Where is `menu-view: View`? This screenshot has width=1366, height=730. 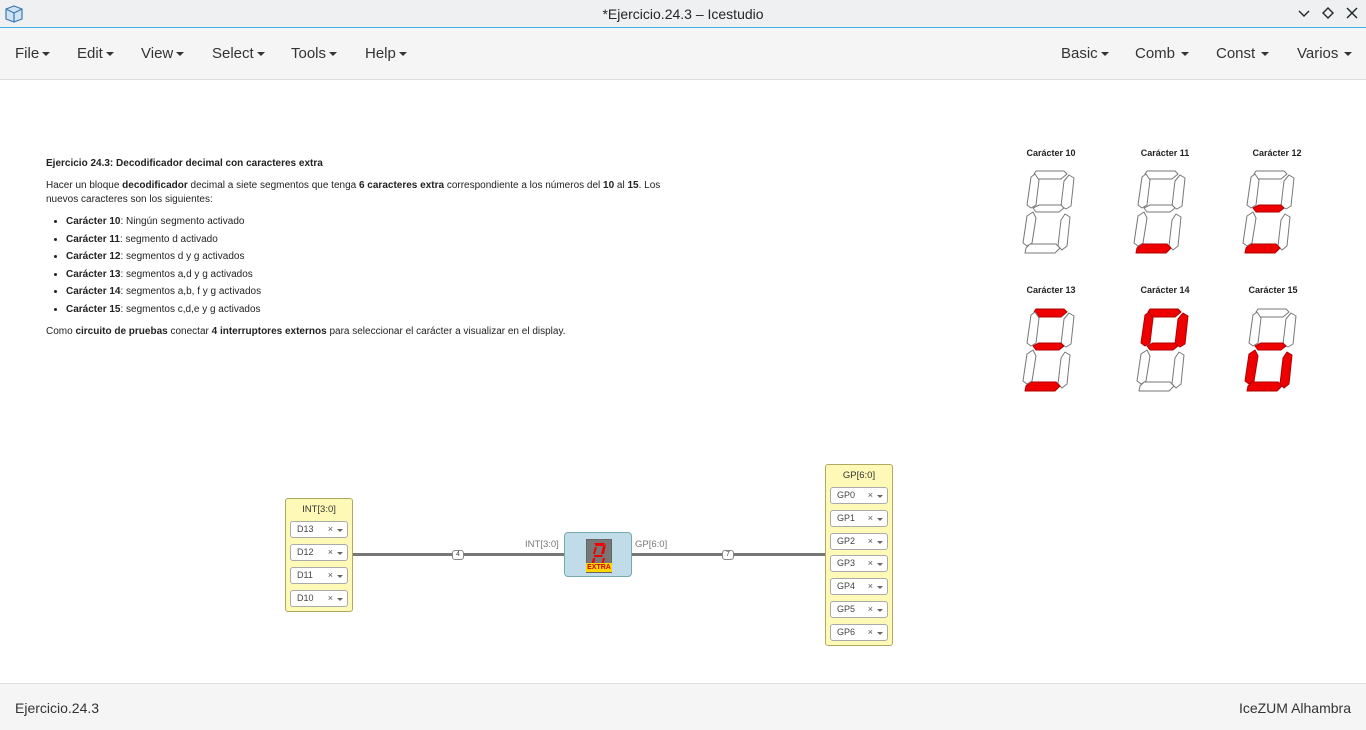
menu-view: View is located at coordinates (163, 53).